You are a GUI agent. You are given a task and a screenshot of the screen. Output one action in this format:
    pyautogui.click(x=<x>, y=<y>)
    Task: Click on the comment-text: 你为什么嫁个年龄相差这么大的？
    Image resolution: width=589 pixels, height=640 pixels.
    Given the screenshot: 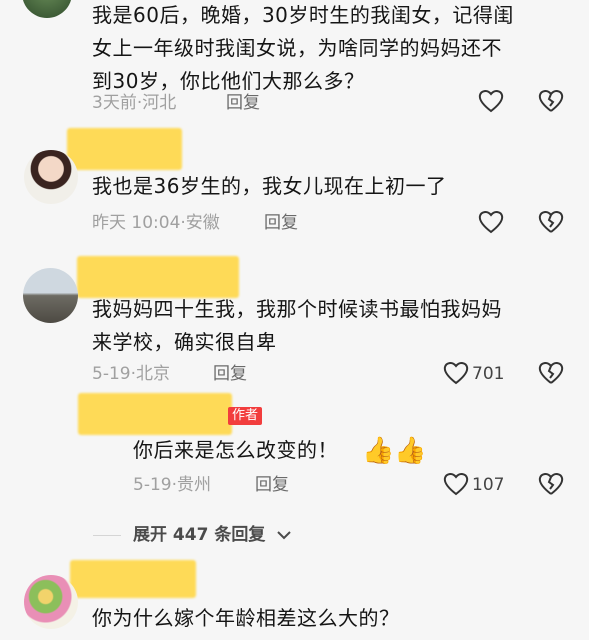 What is the action you would take?
    pyautogui.click(x=246, y=618)
    